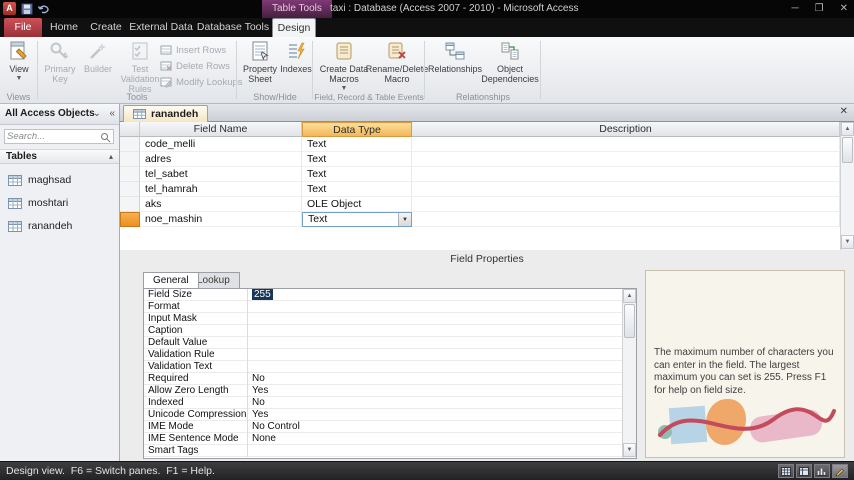  I want to click on shutter-close-icon: «, so click(112, 114).